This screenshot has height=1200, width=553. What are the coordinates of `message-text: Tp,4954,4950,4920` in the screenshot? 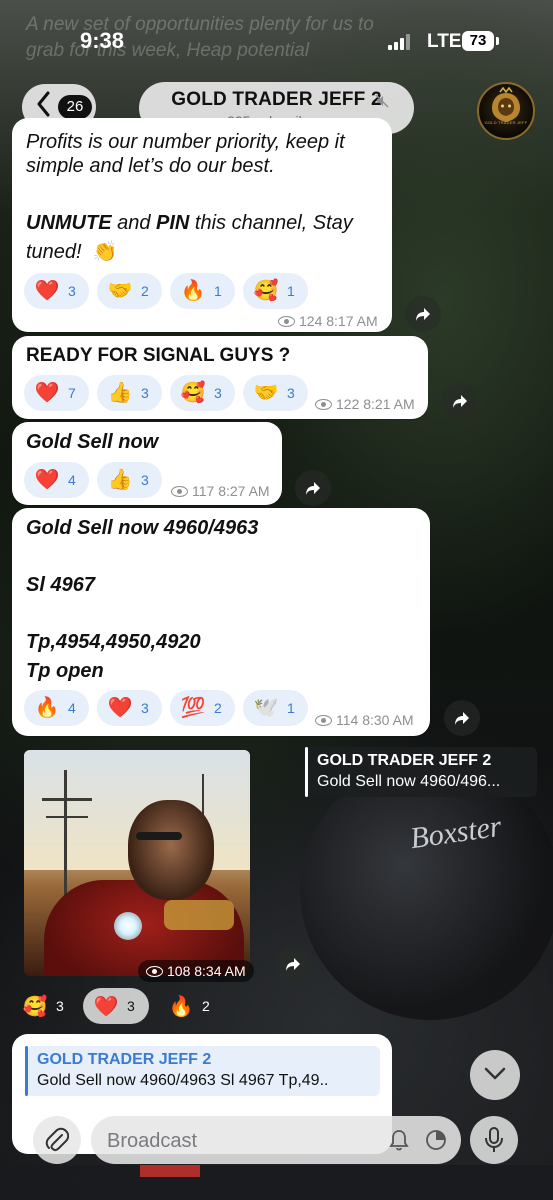 It's located at (113, 642).